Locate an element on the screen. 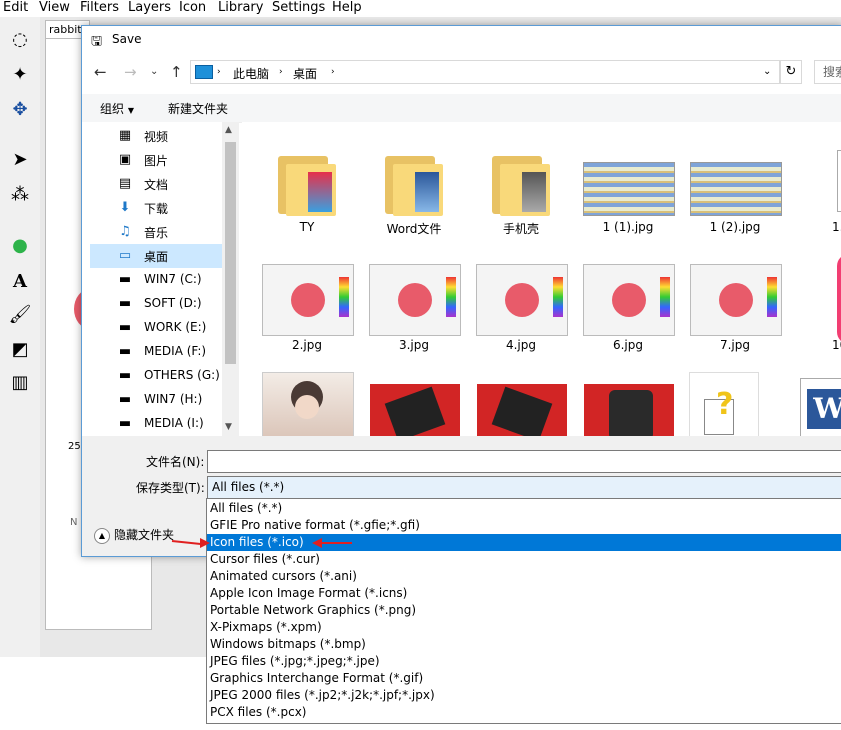  save-type-option: GFIE Pro native format (*.gfie;*.gfi) is located at coordinates (525, 525).